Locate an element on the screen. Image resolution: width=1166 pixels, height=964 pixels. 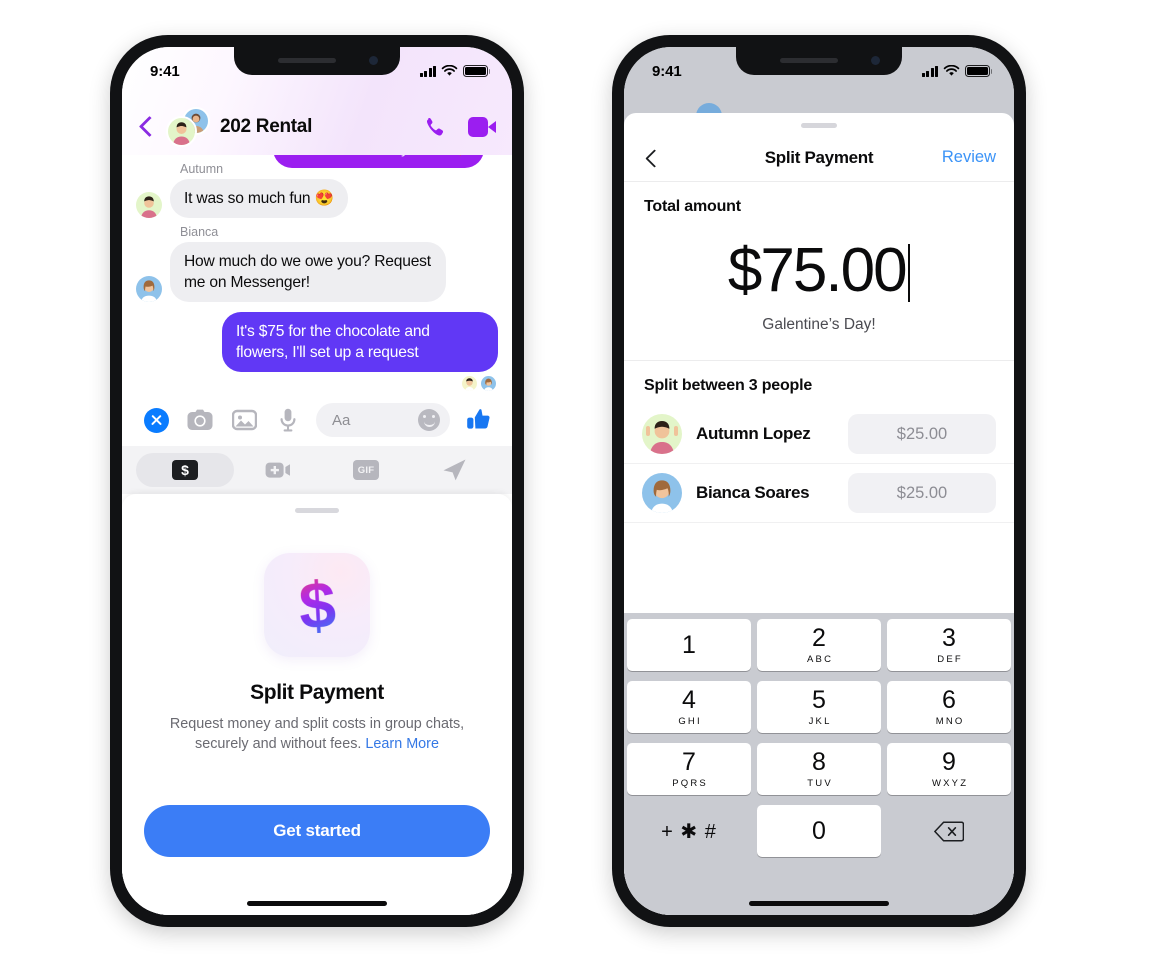
person-name: Autumn Lopez is located at coordinates (753, 433).